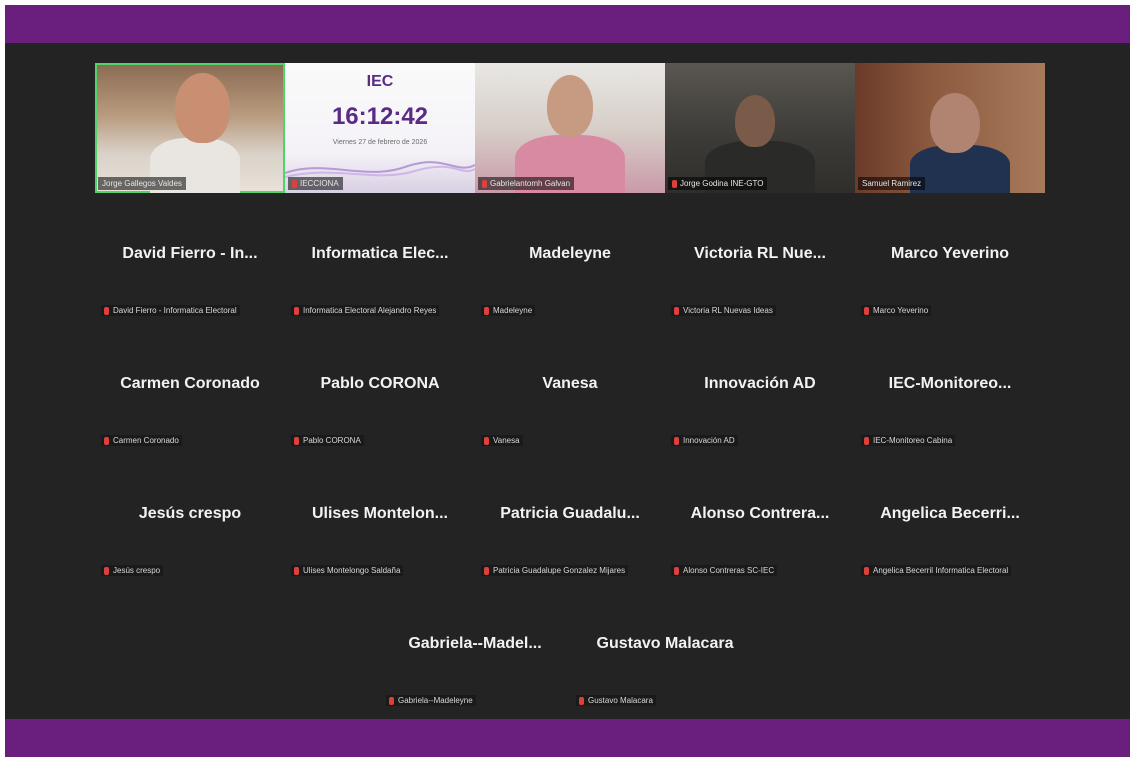  Describe the element at coordinates (380, 390) in the screenshot. I see `participant-tile: Pablo CORONA Pablo CORONA` at that location.